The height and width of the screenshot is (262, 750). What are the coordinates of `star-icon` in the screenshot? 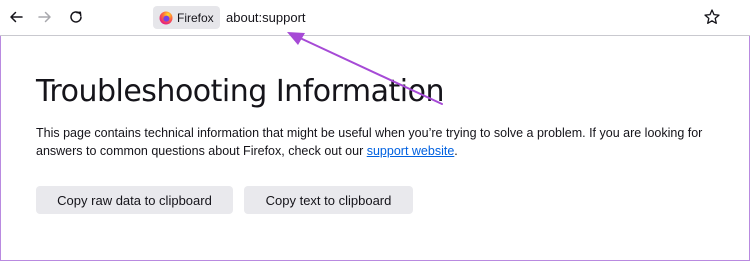 It's located at (712, 16).